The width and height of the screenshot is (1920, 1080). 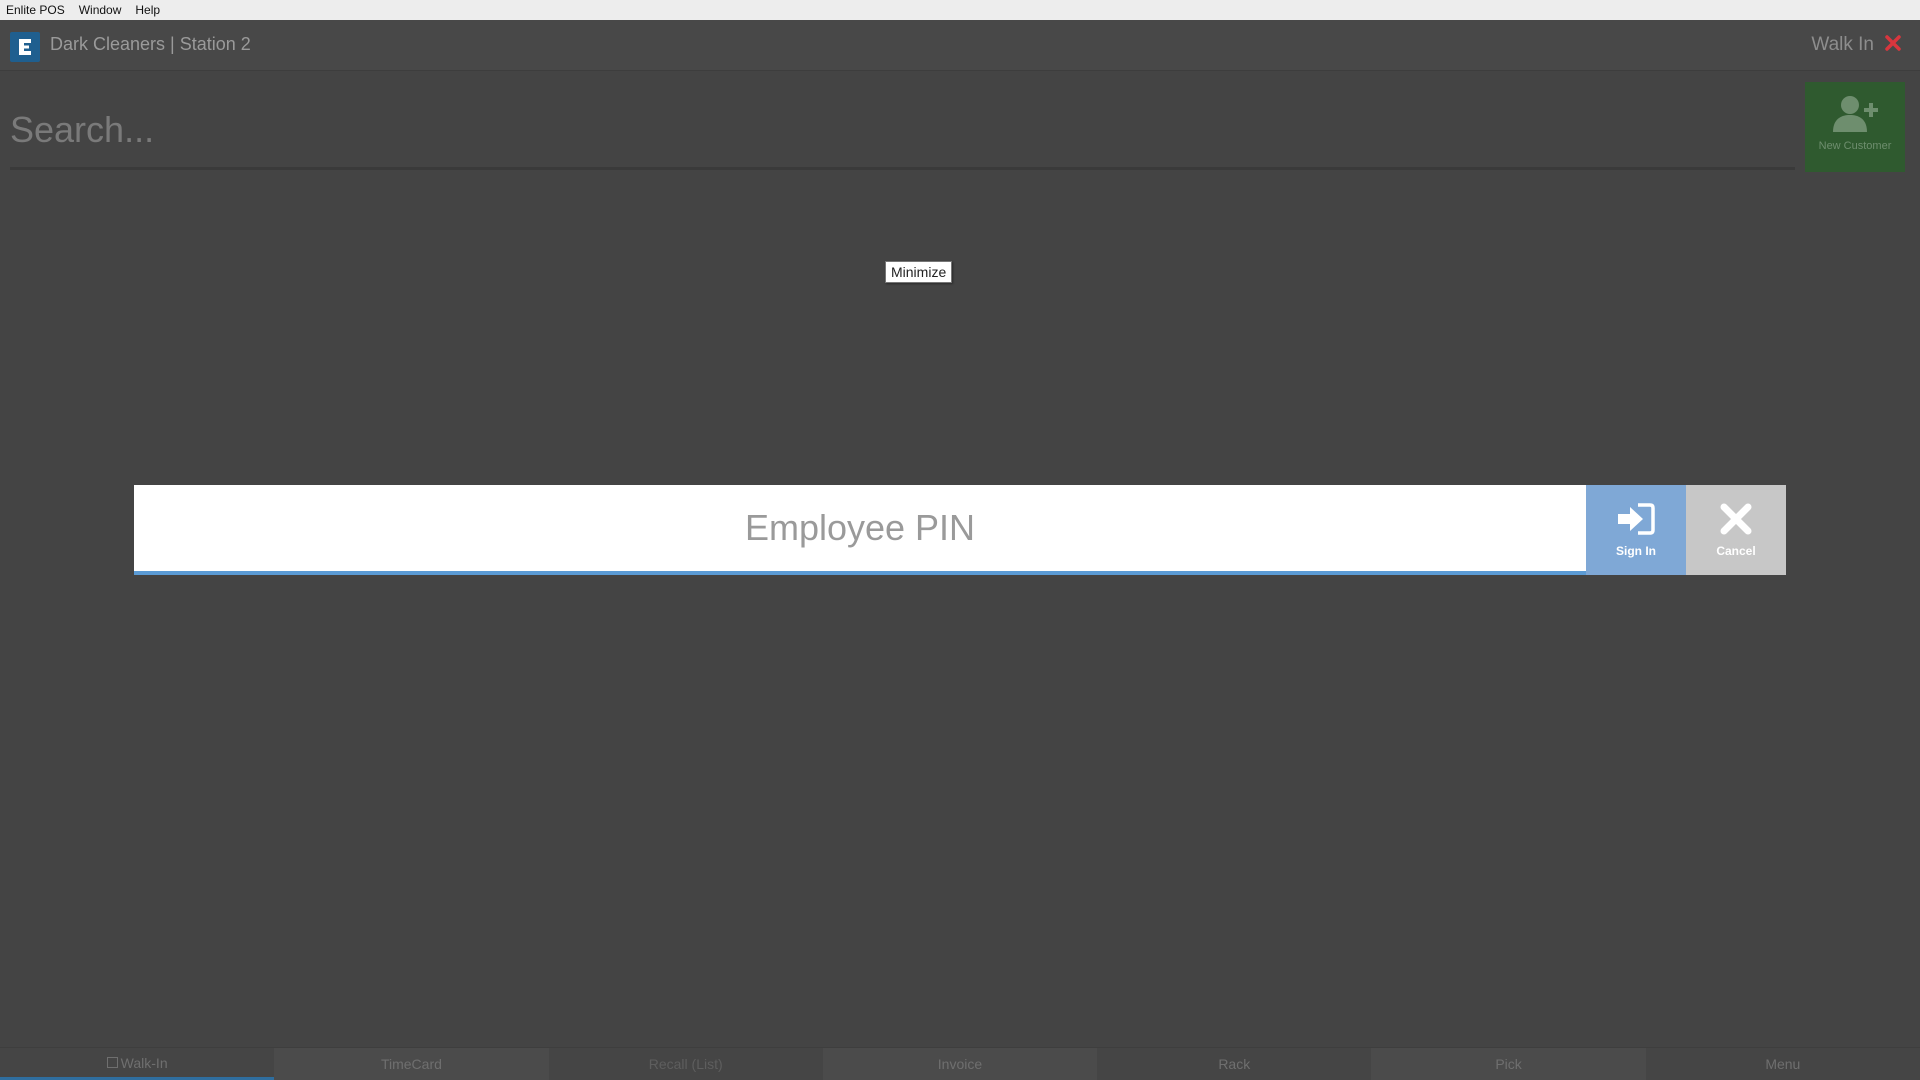 I want to click on tab-label: Pick, so click(x=1508, y=1064).